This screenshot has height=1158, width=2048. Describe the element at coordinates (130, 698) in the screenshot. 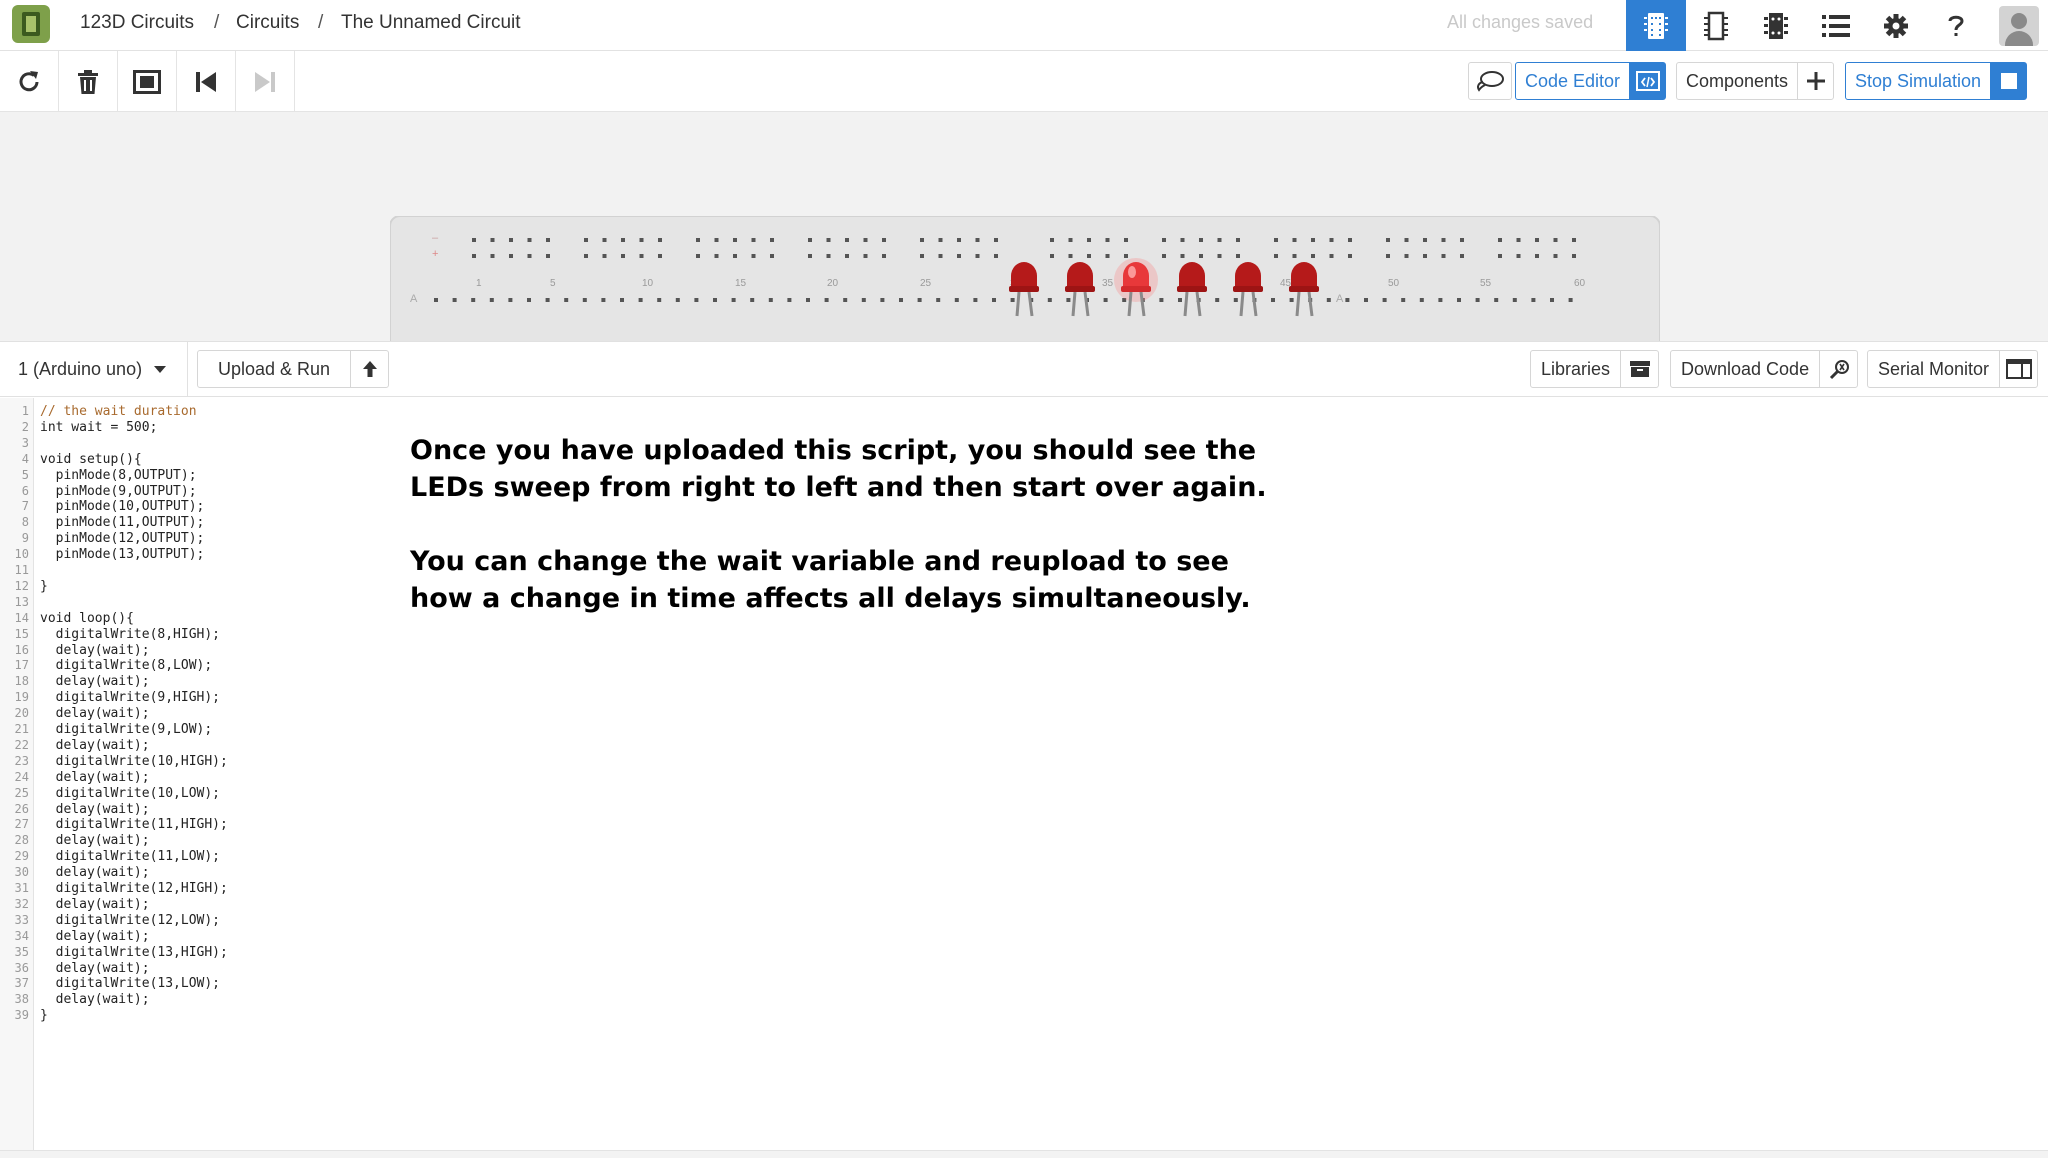

I see `code-line: digitalWrite(9,HIGH);` at that location.